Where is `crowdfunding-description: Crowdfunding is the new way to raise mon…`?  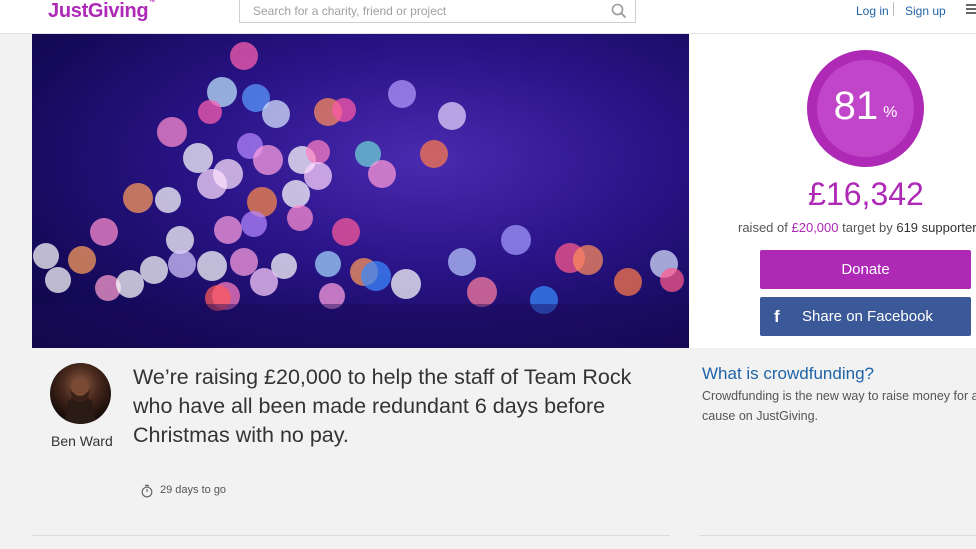
crowdfunding-description: Crowdfunding is the new way to raise mon… is located at coordinates (839, 406).